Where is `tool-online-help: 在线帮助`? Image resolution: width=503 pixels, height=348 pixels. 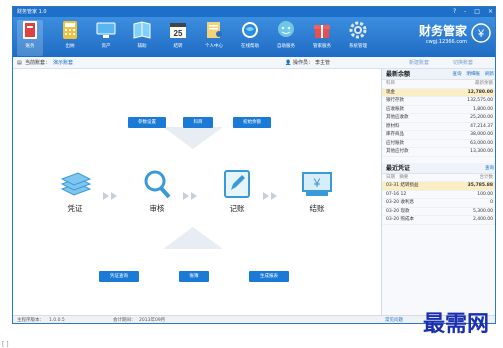 tool-online-help: 在线帮助 is located at coordinates (250, 38).